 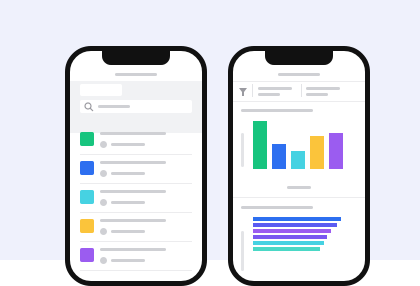 What do you see at coordinates (299, 197) in the screenshot?
I see `section-divider` at bounding box center [299, 197].